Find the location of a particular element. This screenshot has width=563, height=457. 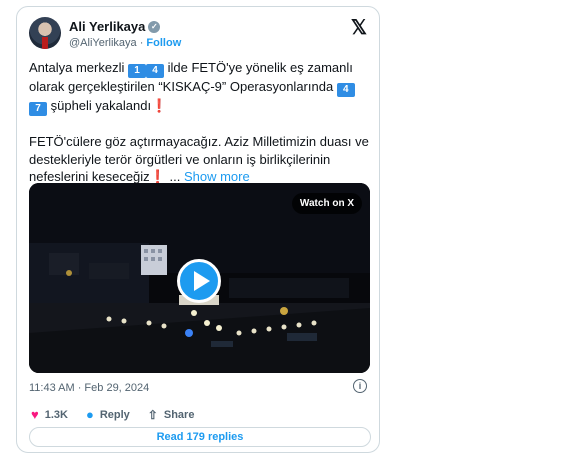

reply-bubble-icon: ● is located at coordinates (89, 414).